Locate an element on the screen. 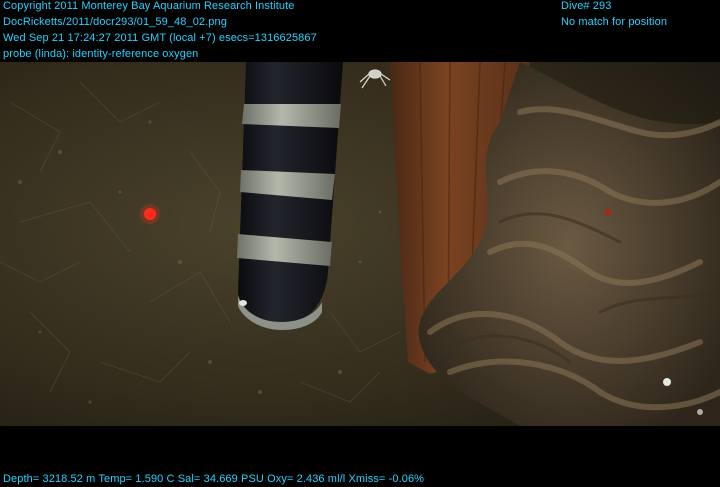  caption-file-path: DocRicketts/2011/docr293/01_59_48_02.png is located at coordinates (115, 22).